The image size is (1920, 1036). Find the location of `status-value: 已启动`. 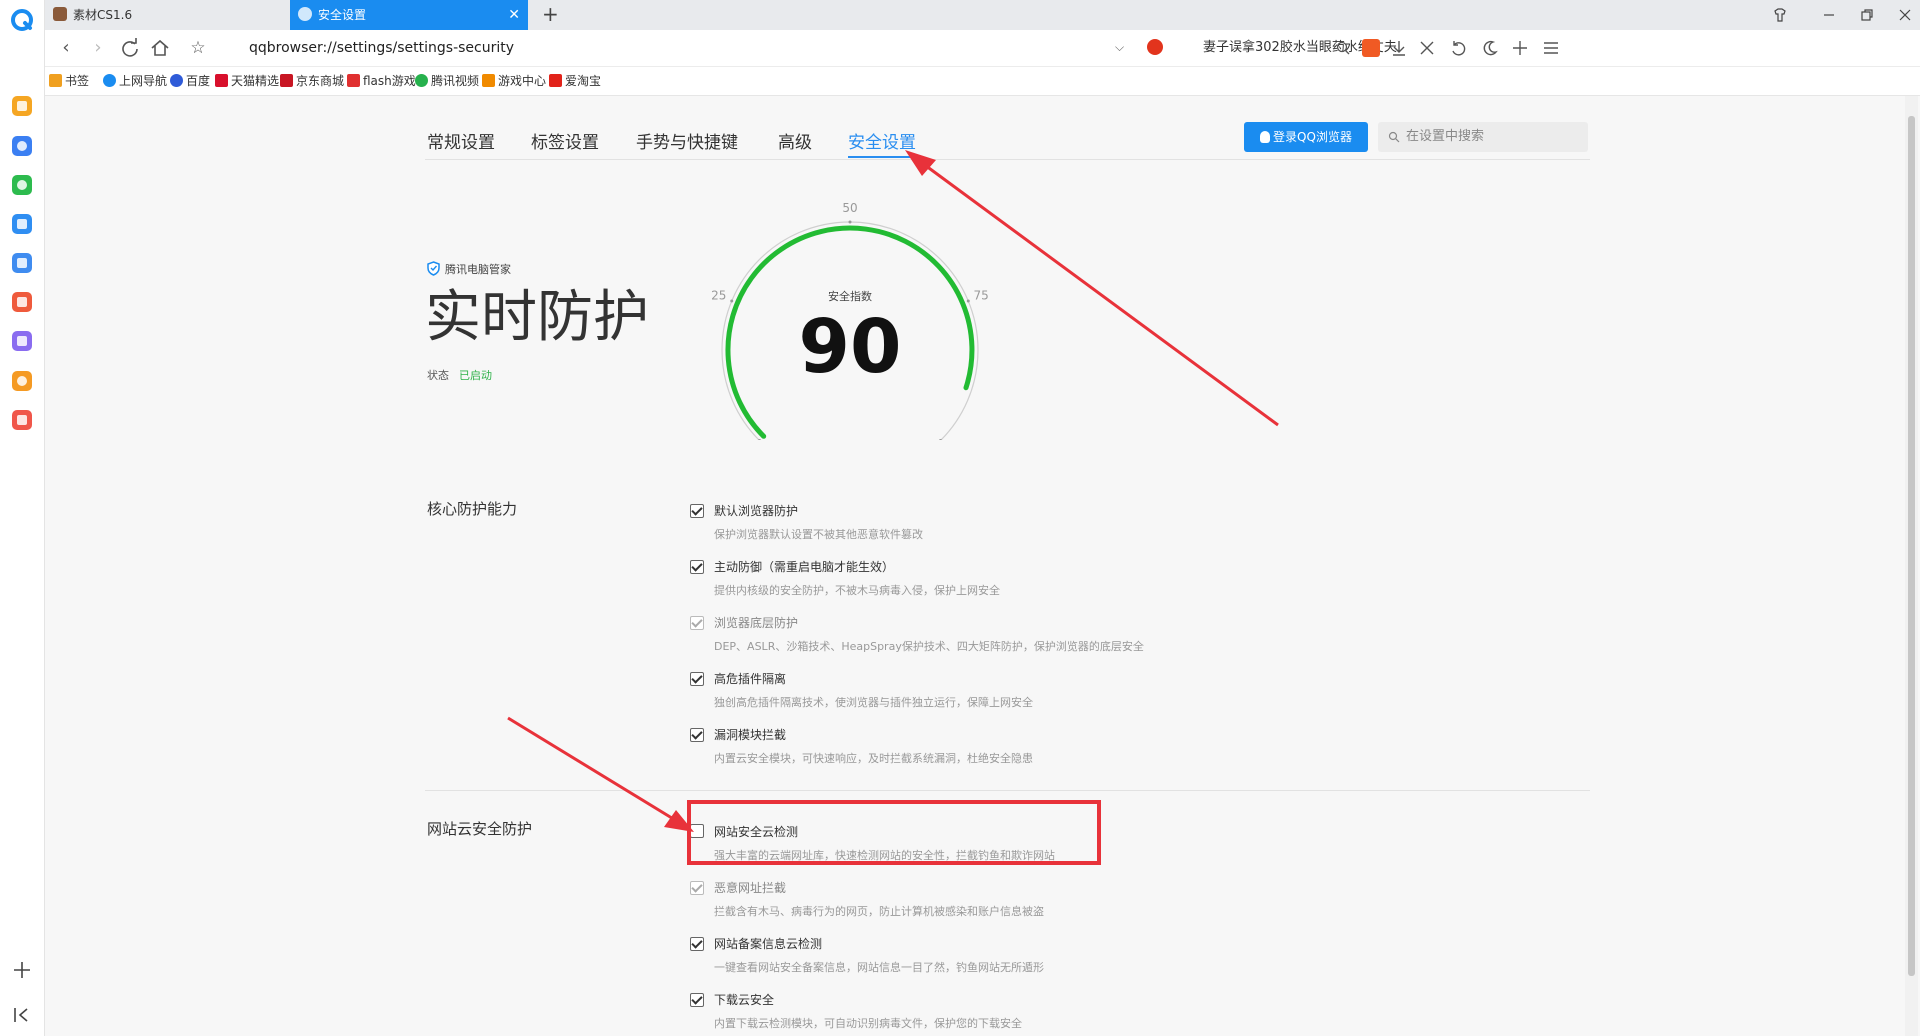

status-value: 已启动 is located at coordinates (475, 375).